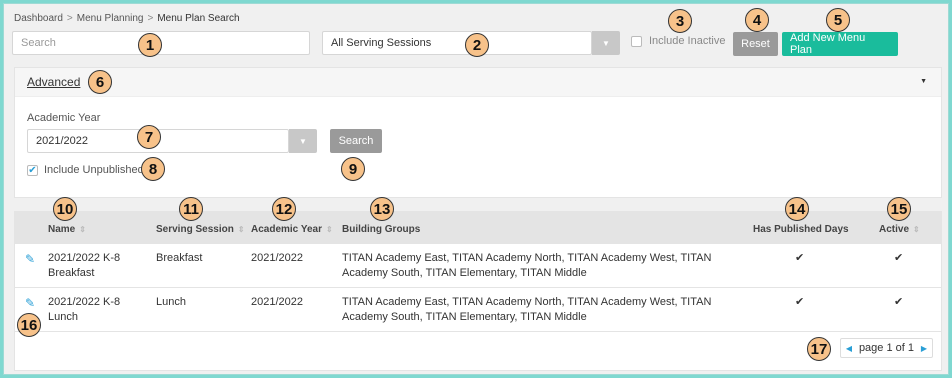 Image resolution: width=952 pixels, height=378 pixels. Describe the element at coordinates (477, 45) in the screenshot. I see `annotation-badge: 2` at that location.